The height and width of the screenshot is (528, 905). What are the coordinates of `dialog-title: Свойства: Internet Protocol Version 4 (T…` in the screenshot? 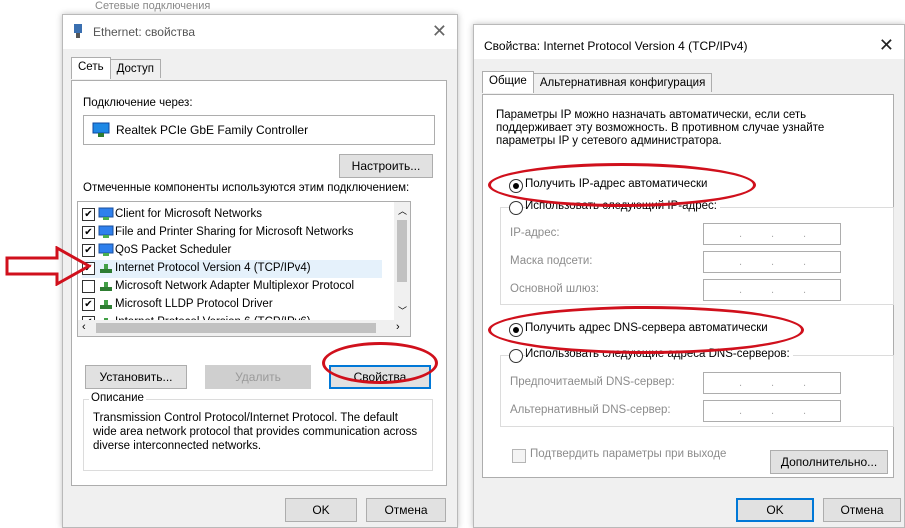 It's located at (616, 46).